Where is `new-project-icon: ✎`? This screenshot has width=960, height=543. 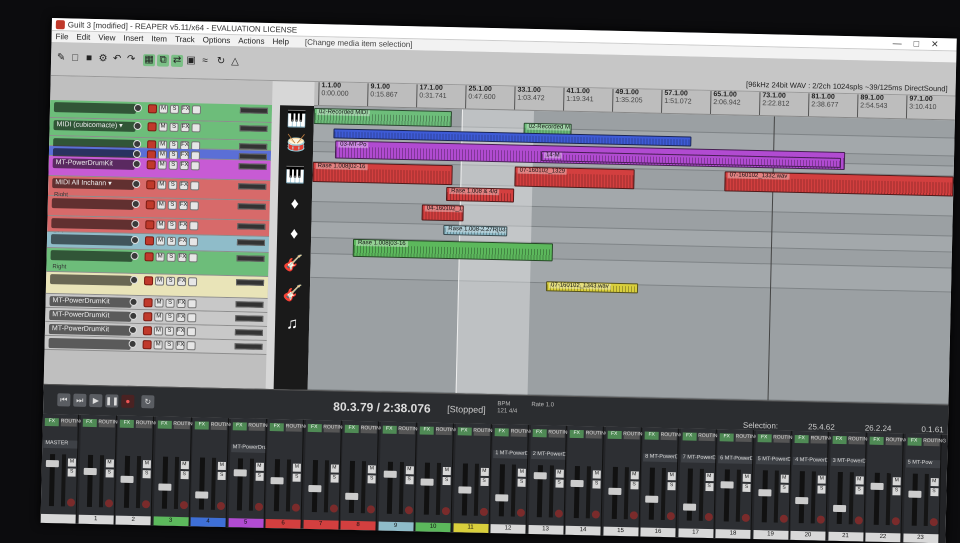
new-project-icon: ✎ is located at coordinates (61, 58).